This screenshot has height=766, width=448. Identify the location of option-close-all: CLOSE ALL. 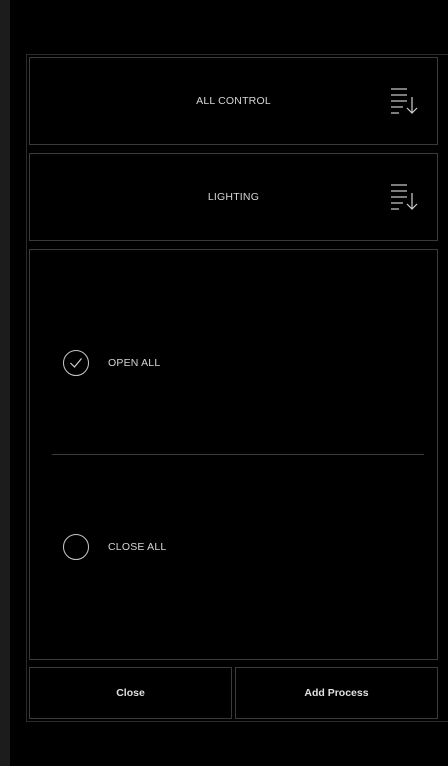
(114, 547).